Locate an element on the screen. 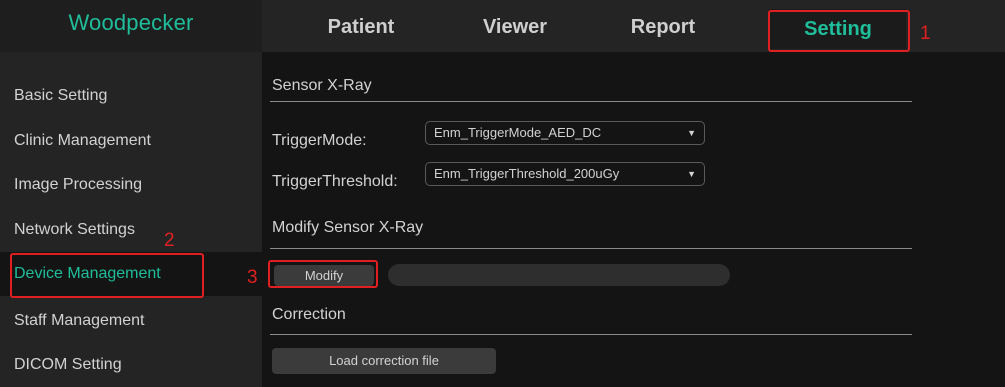  annotation-step-3: 3 is located at coordinates (252, 277).